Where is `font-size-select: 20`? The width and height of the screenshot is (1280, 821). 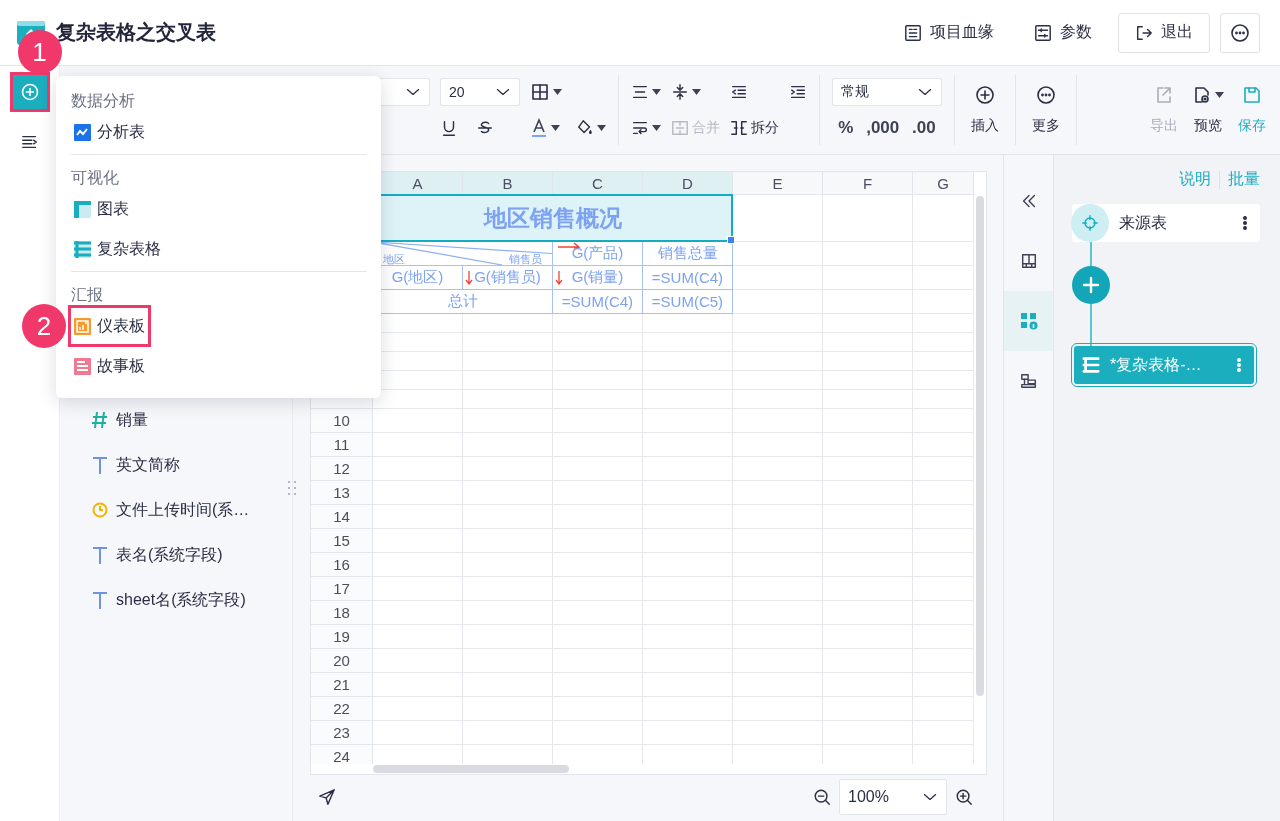 font-size-select: 20 is located at coordinates (480, 92).